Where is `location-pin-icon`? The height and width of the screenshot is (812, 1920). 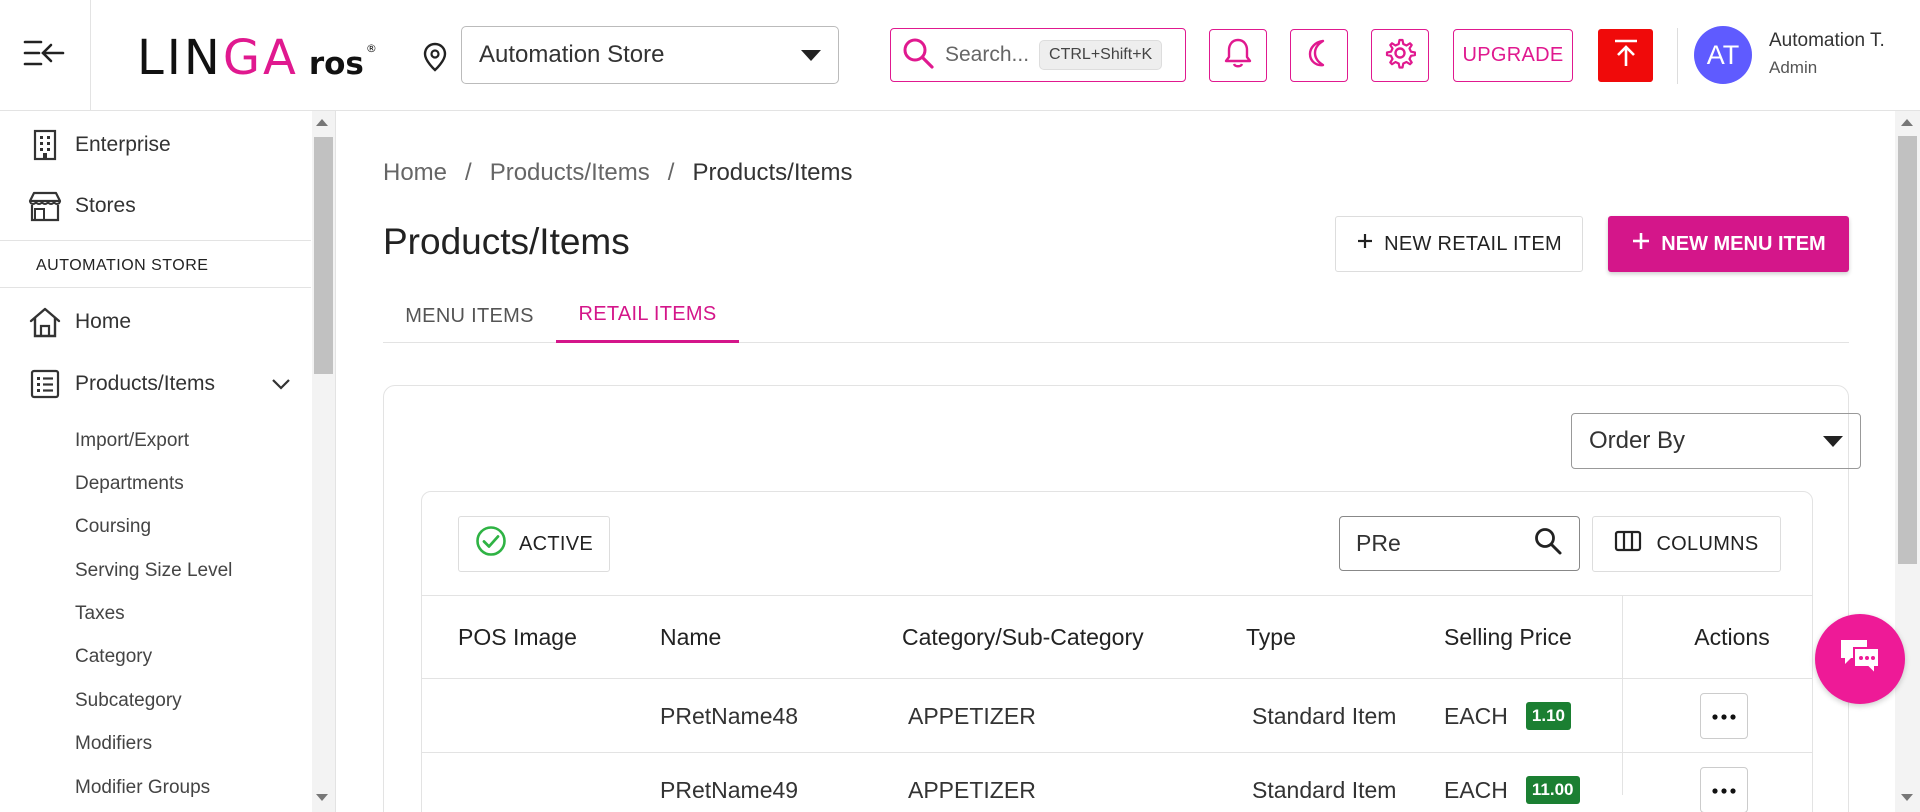 location-pin-icon is located at coordinates (435, 59).